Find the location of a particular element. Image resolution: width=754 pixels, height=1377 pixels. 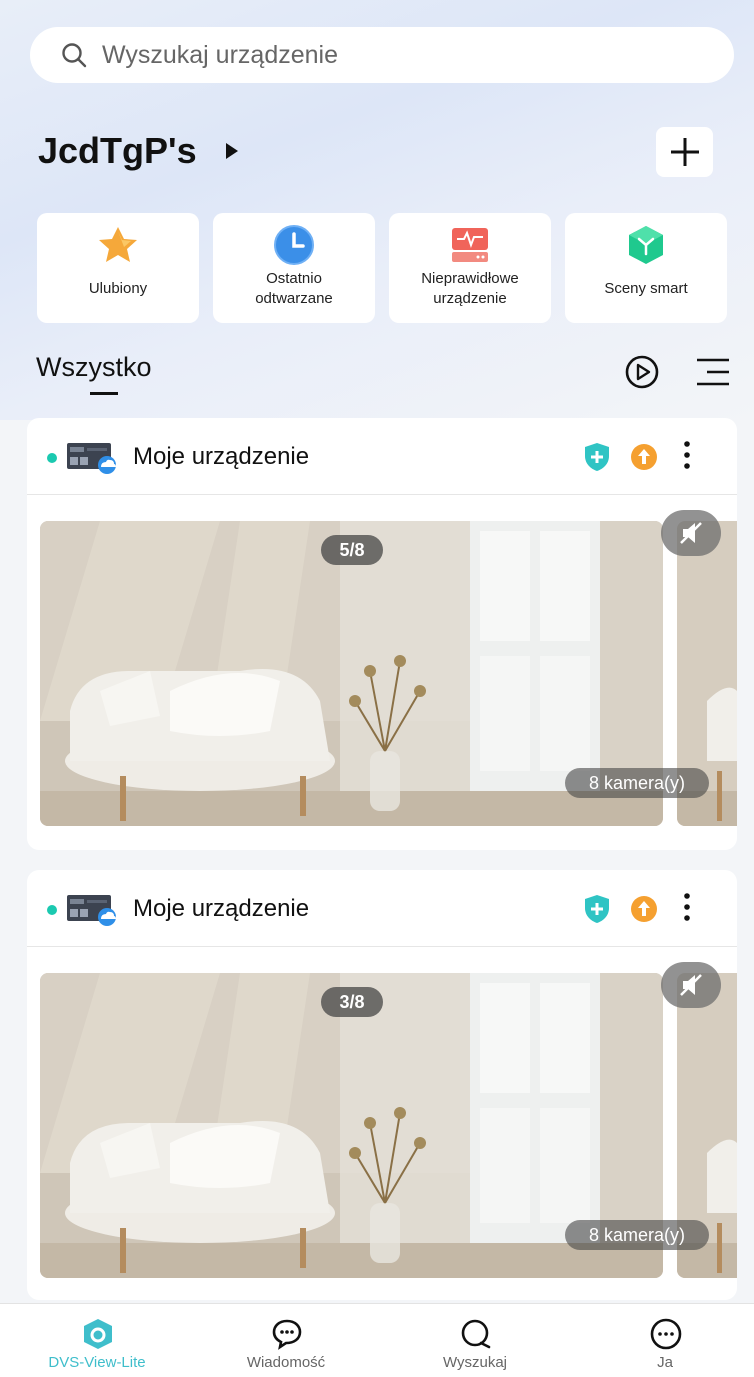

quick-action-smart-scenes: Sceny smart is located at coordinates (646, 268).